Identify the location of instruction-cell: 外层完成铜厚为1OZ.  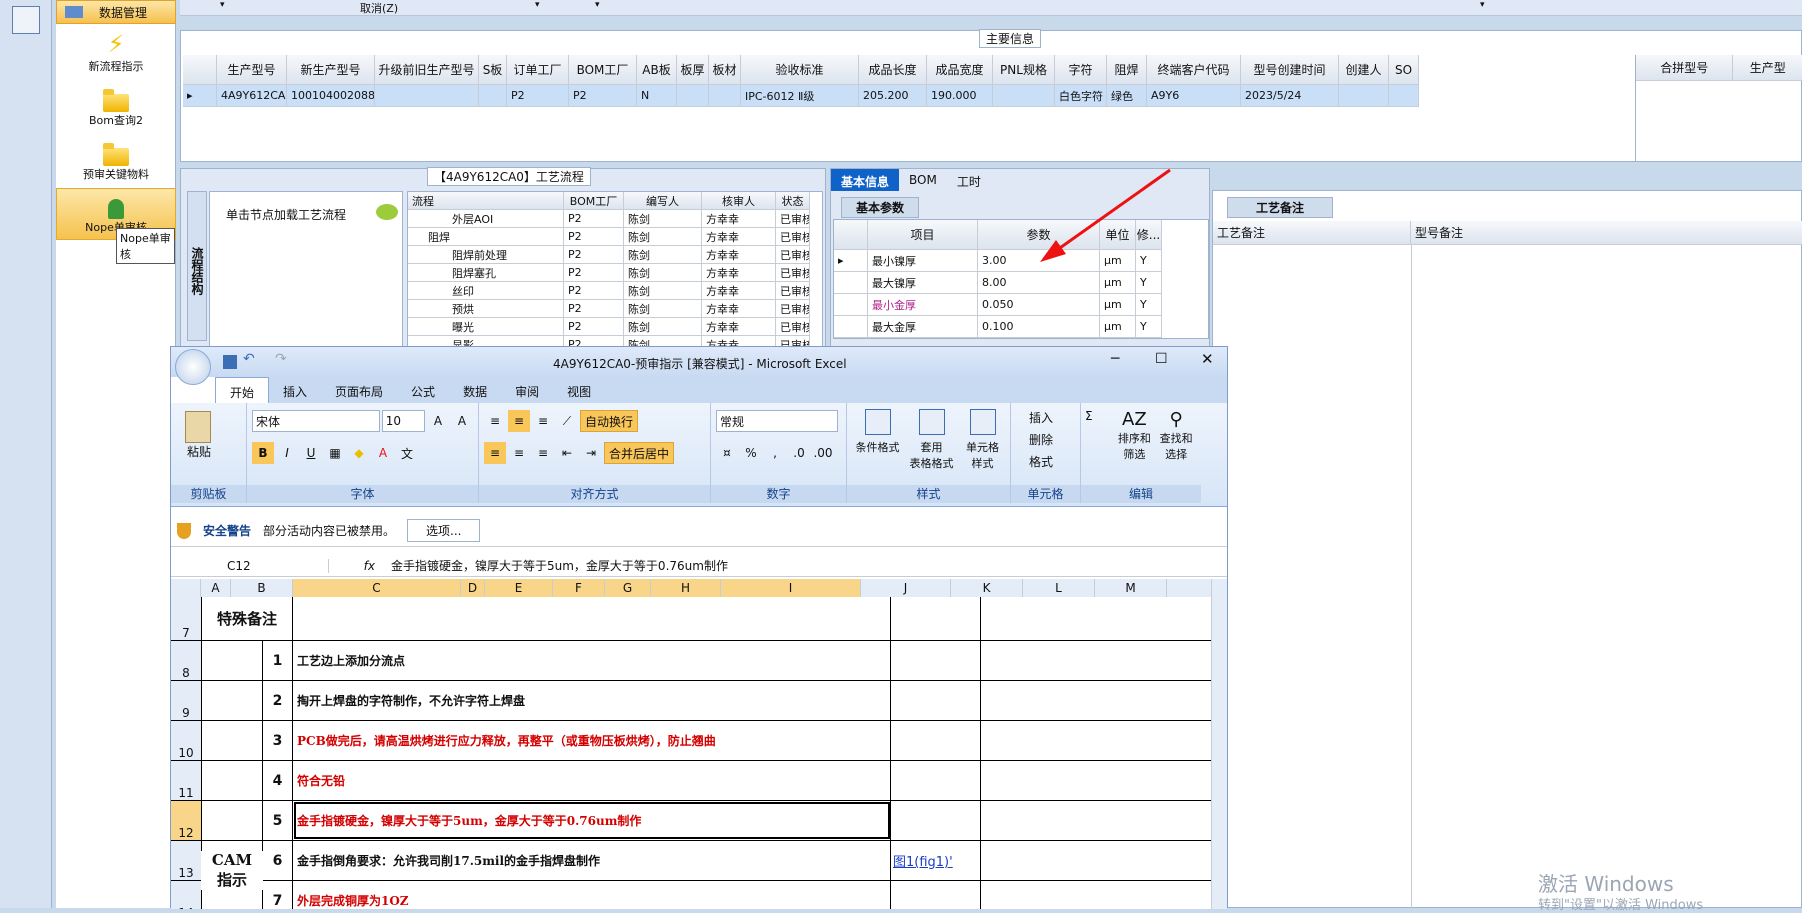
(592, 895).